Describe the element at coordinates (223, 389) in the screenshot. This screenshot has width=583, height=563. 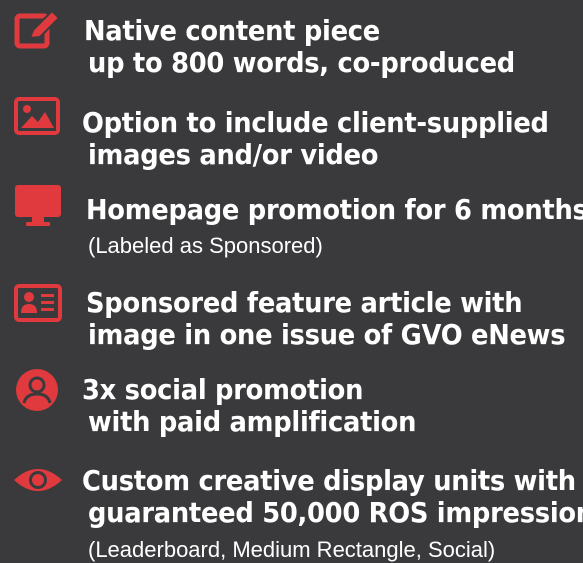
I see `feature-title-line: 3x social promotion` at that location.